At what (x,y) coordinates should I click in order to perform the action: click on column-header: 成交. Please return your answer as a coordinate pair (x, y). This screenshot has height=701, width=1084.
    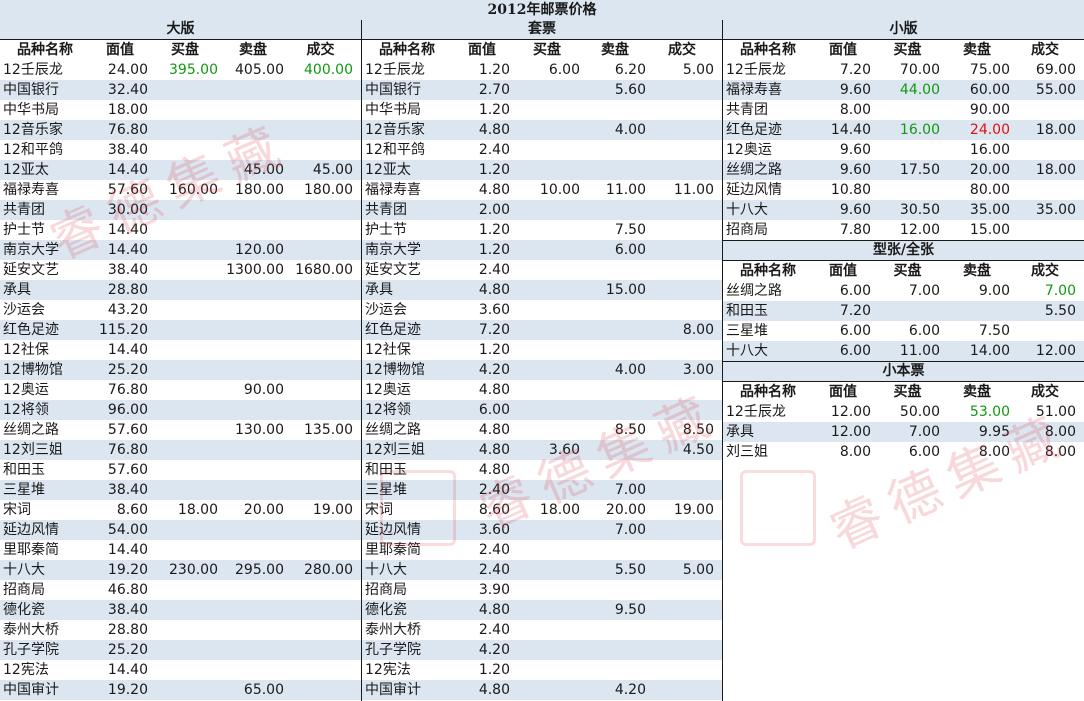
    Looking at the image, I should click on (1045, 271).